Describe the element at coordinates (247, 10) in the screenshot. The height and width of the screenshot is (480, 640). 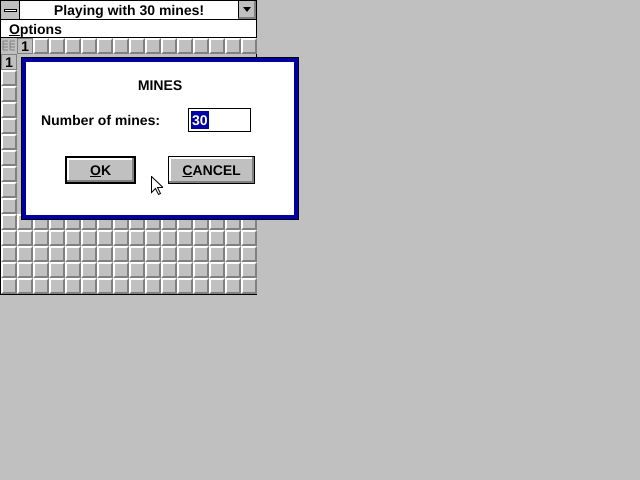
I see `minimize-button` at that location.